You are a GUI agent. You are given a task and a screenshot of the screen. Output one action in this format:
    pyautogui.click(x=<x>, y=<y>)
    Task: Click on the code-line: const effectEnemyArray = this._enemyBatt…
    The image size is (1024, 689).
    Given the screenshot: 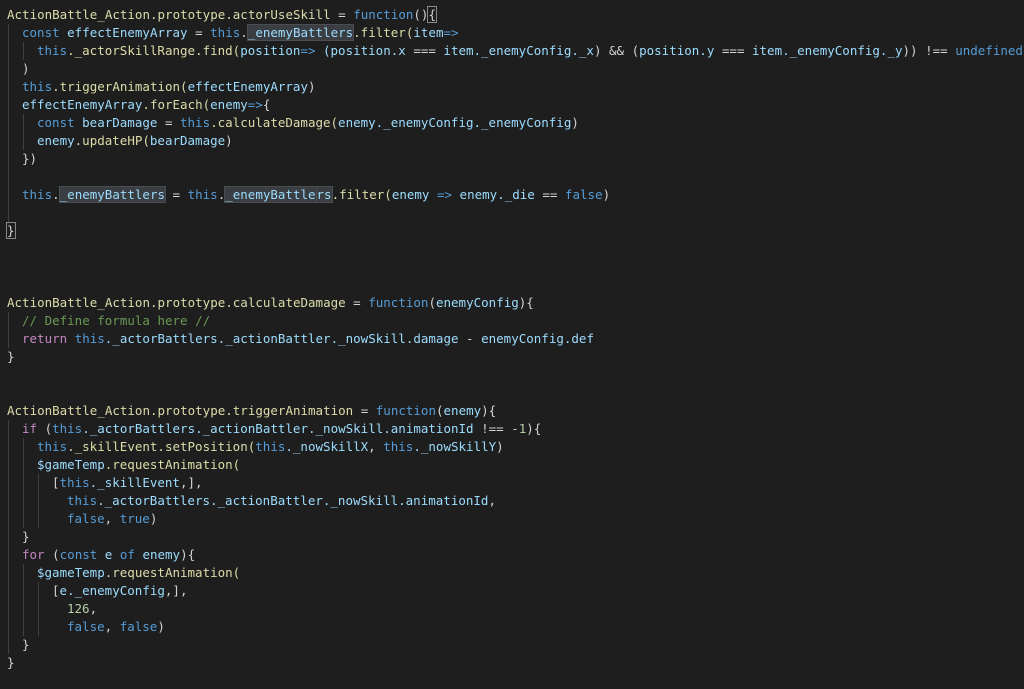 What is the action you would take?
    pyautogui.click(x=512, y=33)
    